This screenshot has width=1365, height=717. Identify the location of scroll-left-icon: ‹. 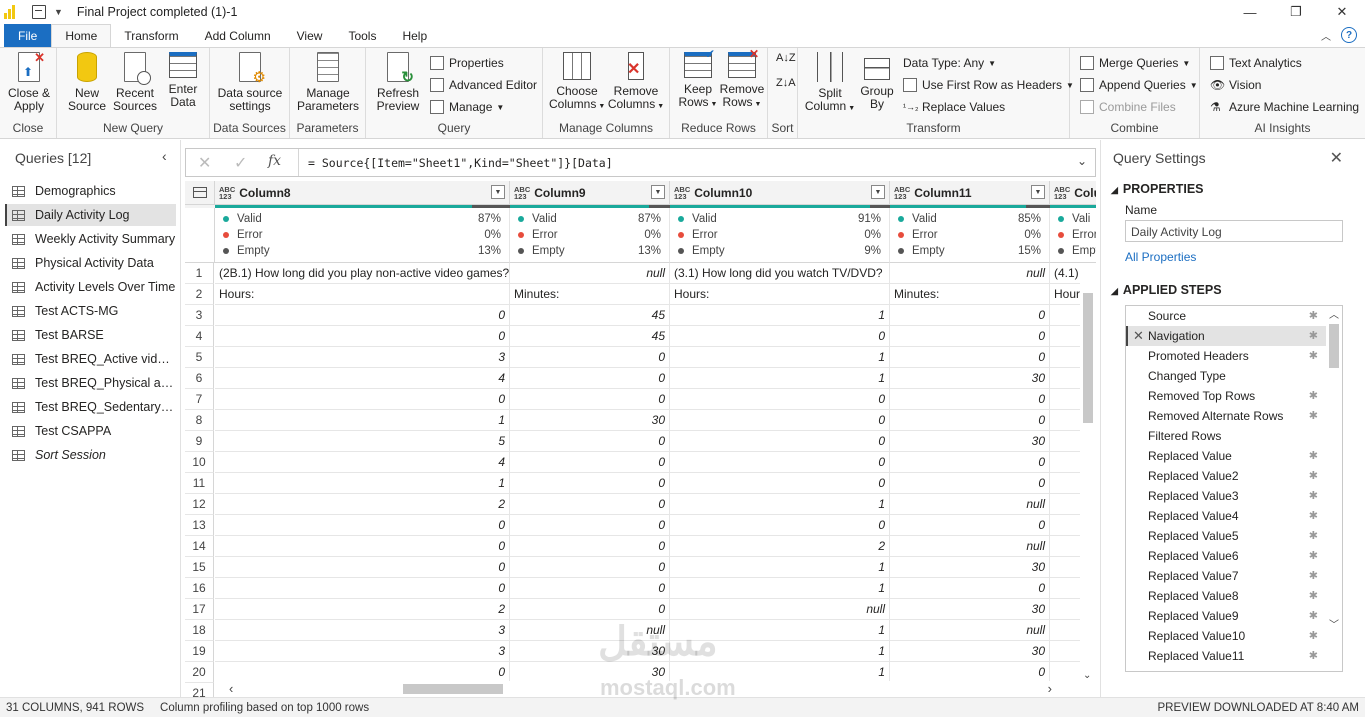
(231, 688).